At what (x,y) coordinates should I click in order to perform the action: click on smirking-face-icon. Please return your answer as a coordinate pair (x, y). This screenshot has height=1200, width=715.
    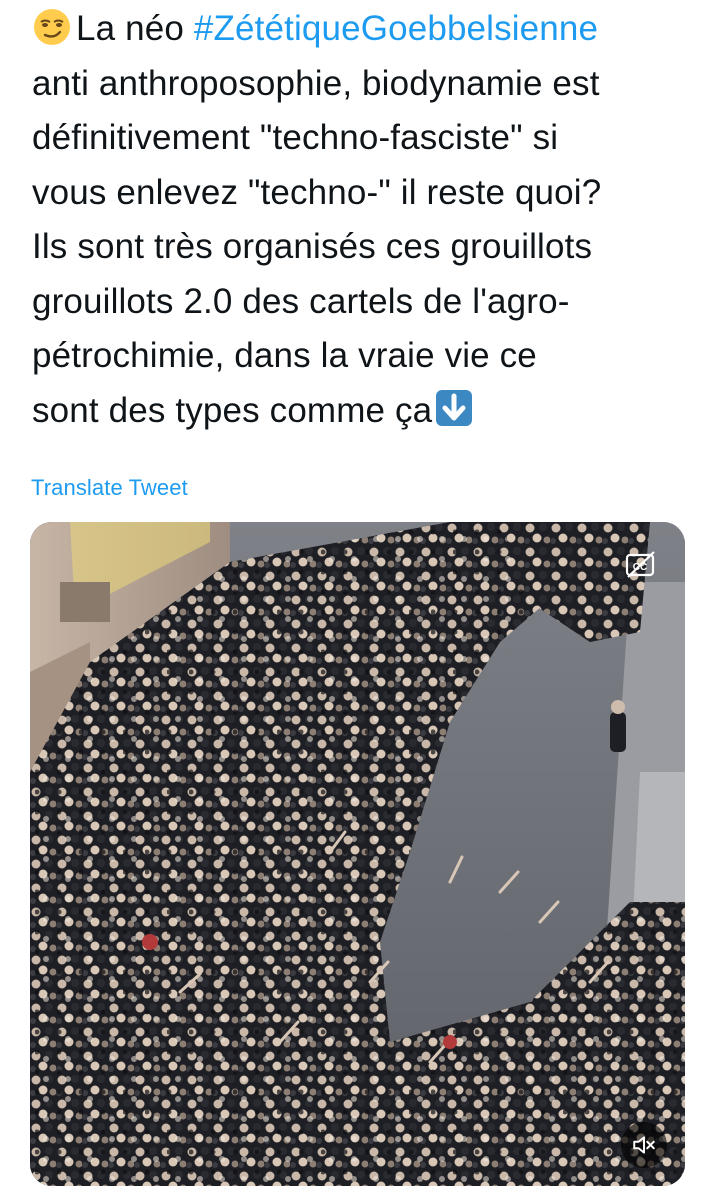
    Looking at the image, I should click on (52, 27).